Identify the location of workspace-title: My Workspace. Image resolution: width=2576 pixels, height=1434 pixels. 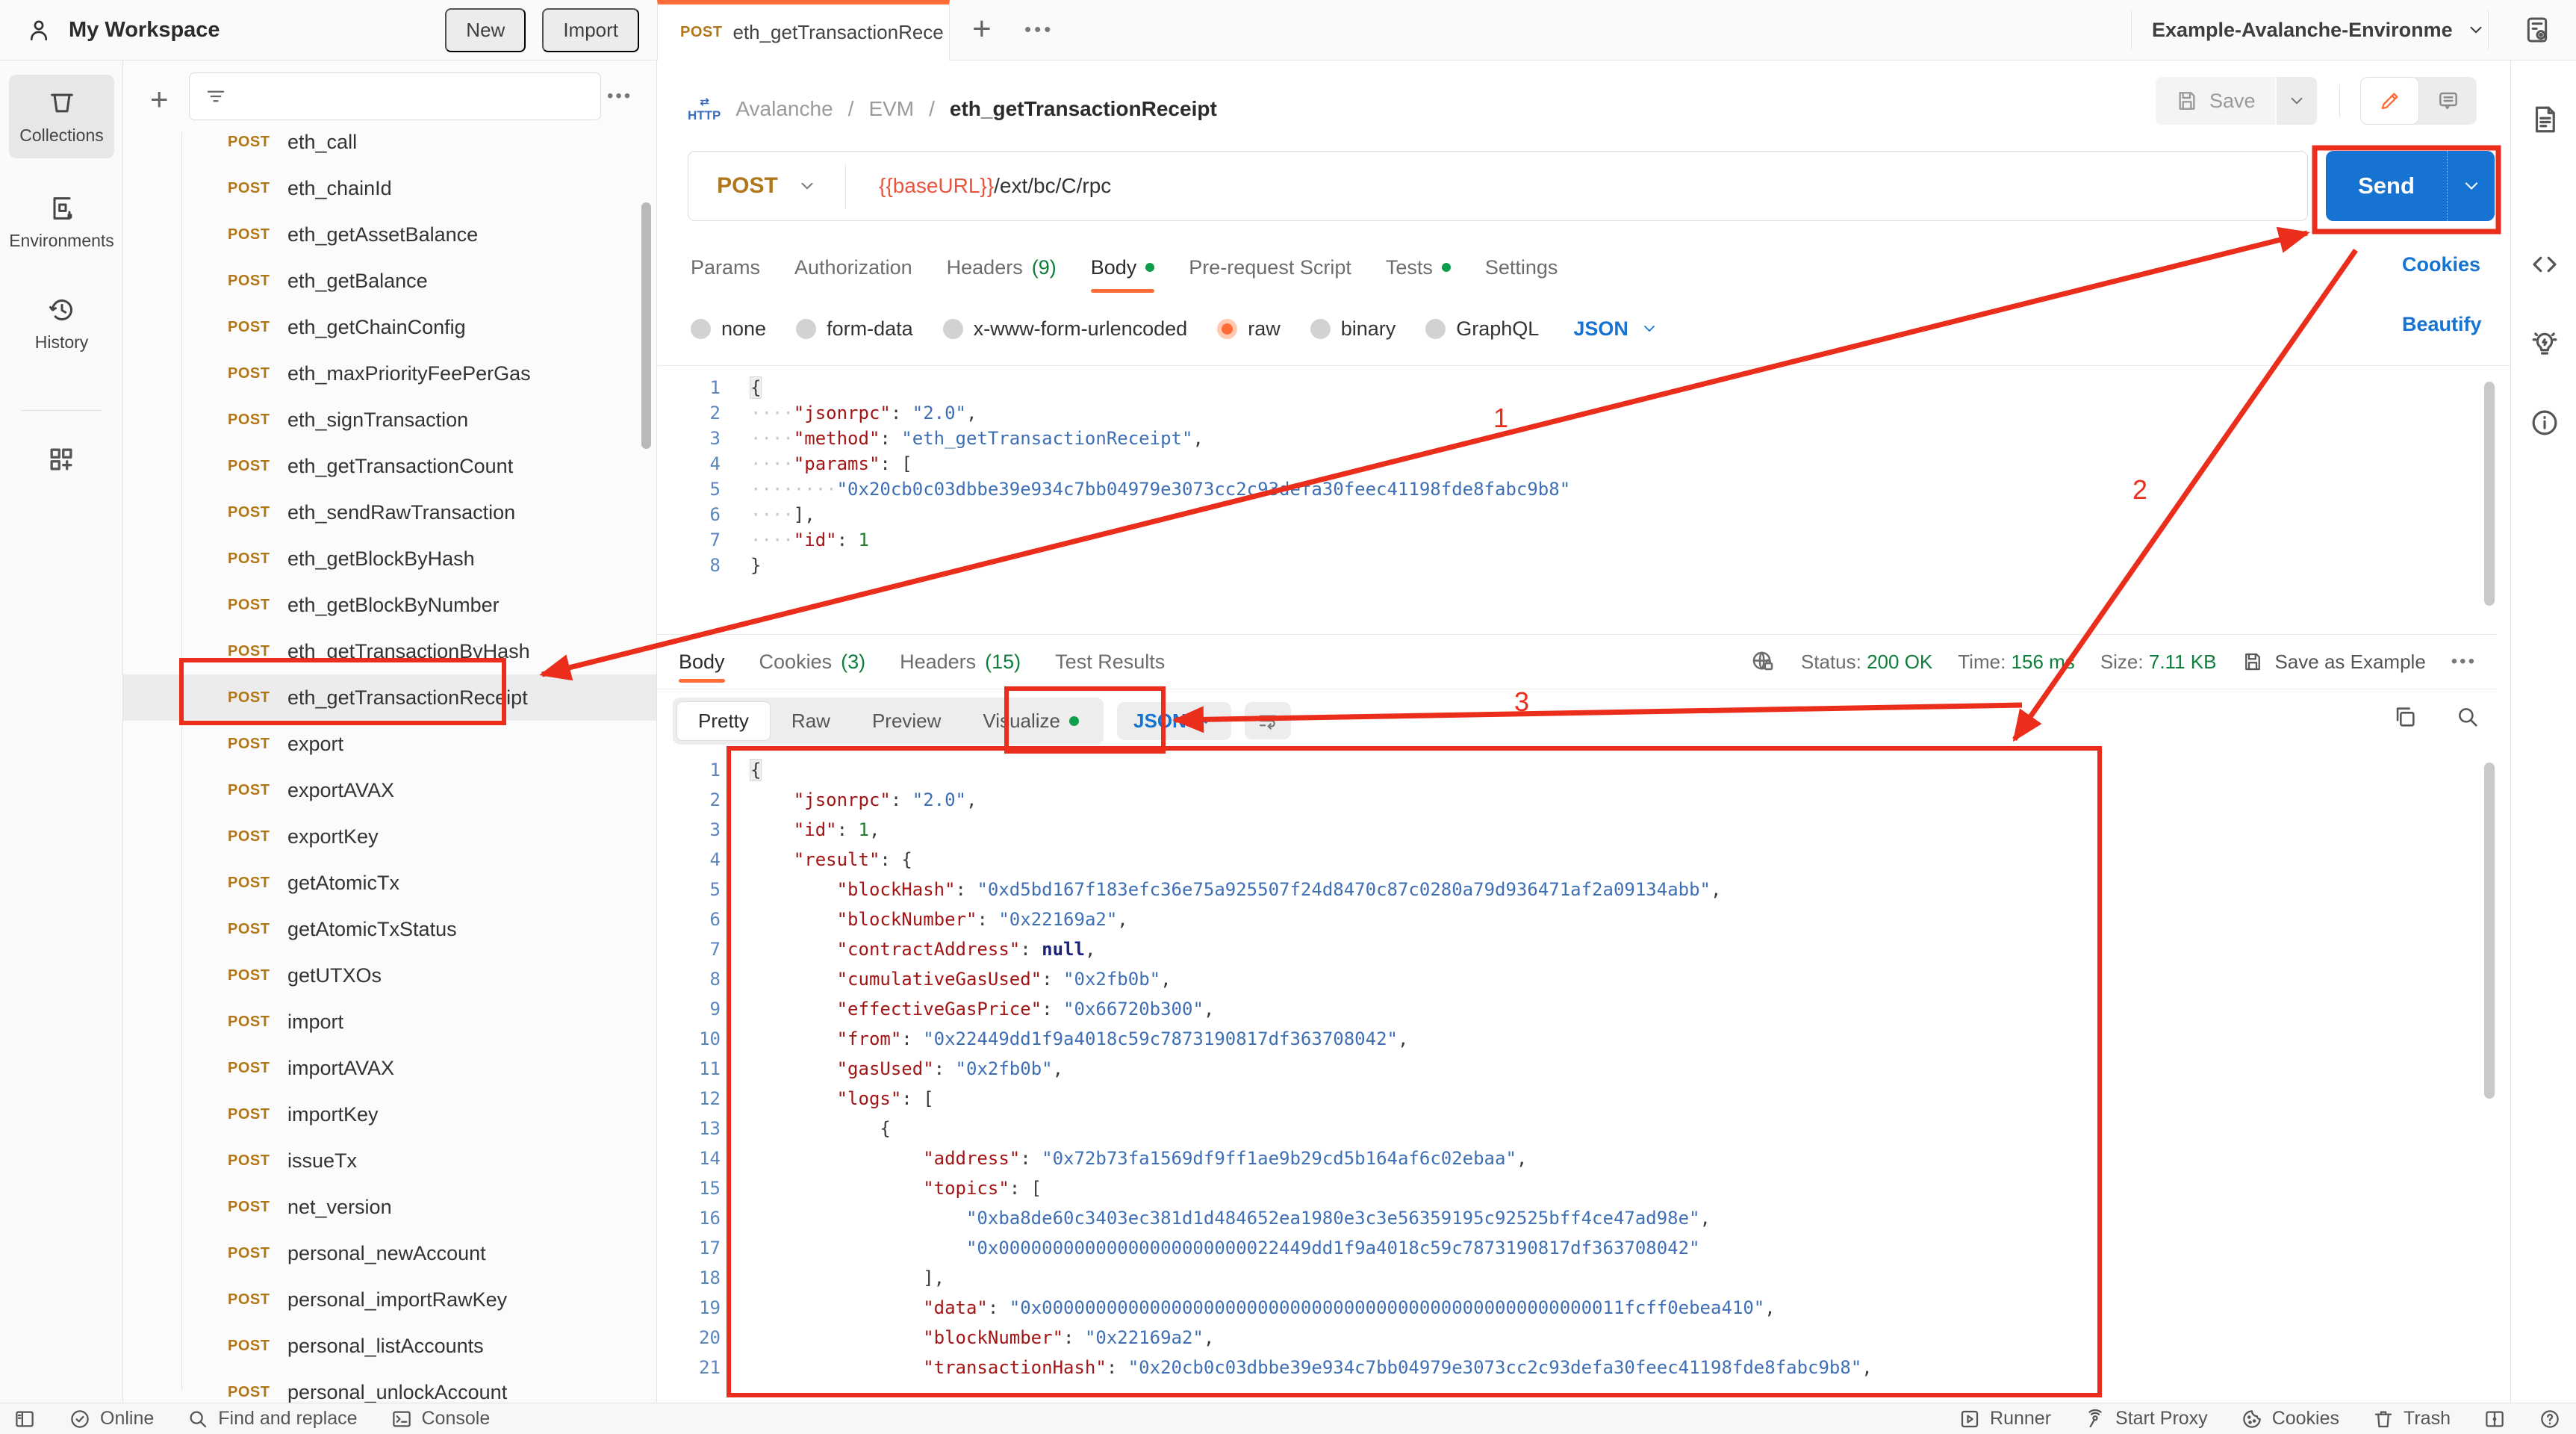
(144, 30).